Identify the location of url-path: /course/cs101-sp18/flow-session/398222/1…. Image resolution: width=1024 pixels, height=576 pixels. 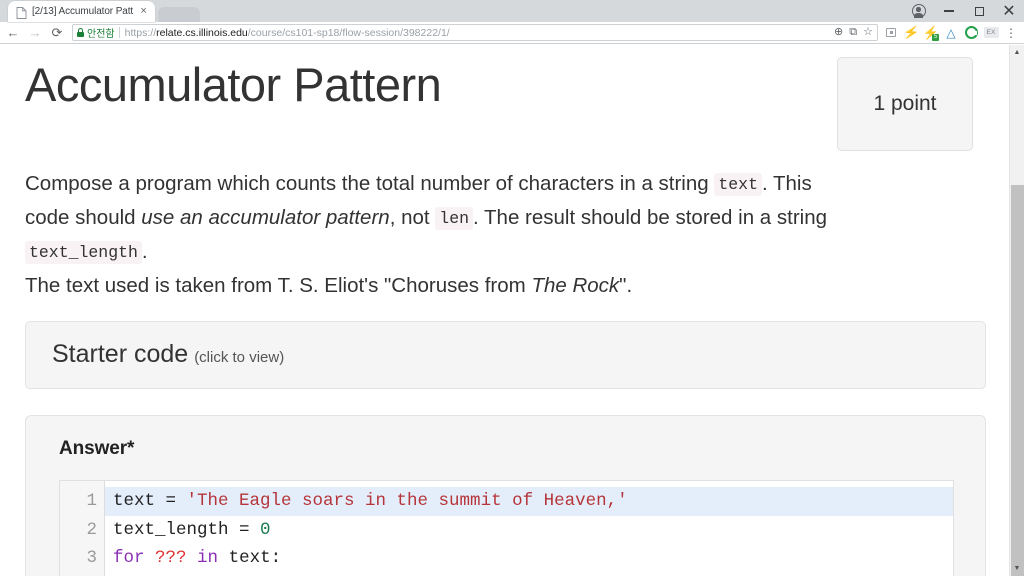
(348, 32).